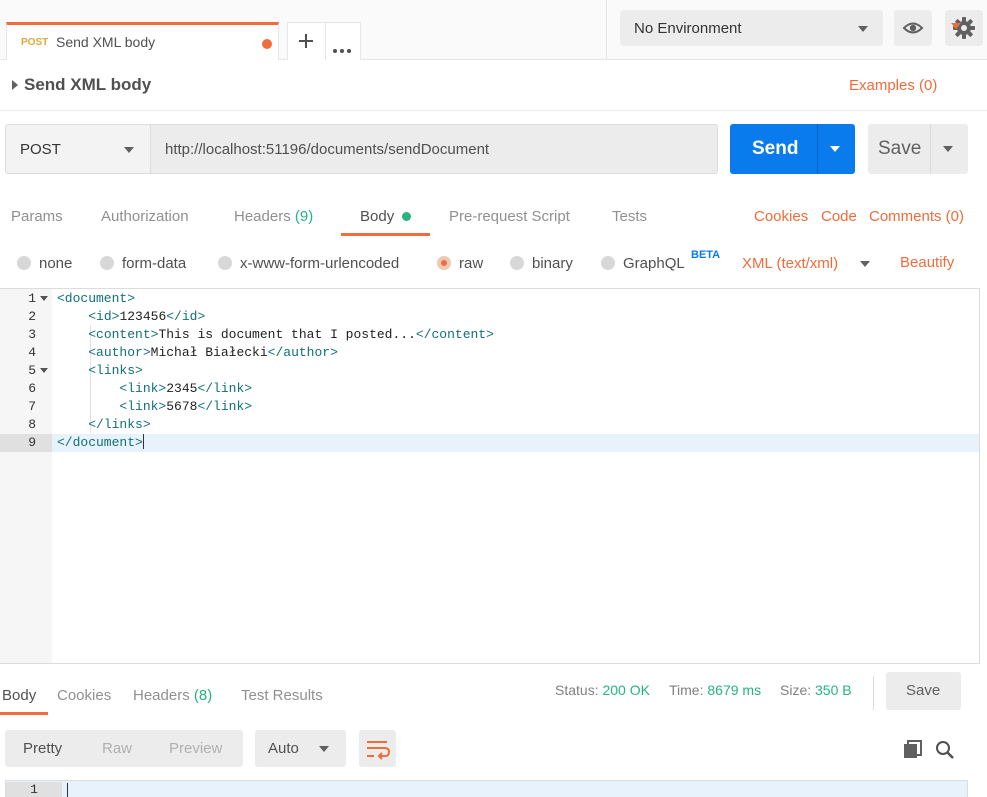 Image resolution: width=987 pixels, height=797 pixels. I want to click on wrap-lines-button, so click(377, 748).